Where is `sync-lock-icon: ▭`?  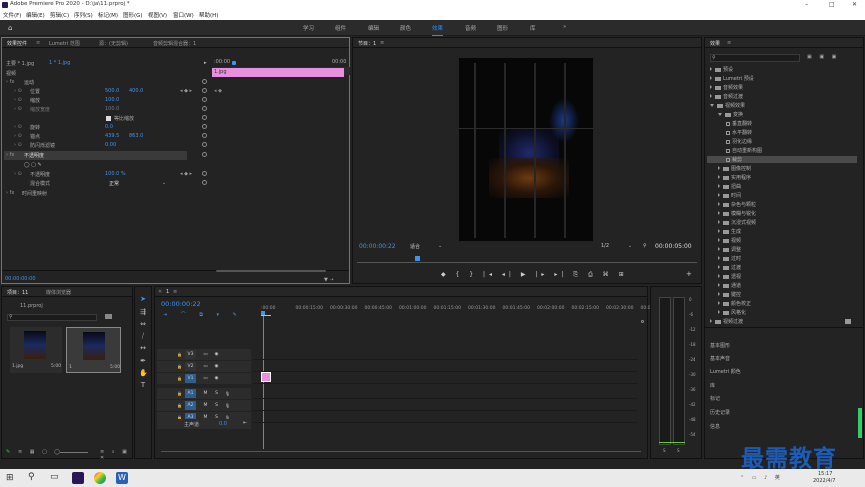 sync-lock-icon: ▭ is located at coordinates (205, 378).